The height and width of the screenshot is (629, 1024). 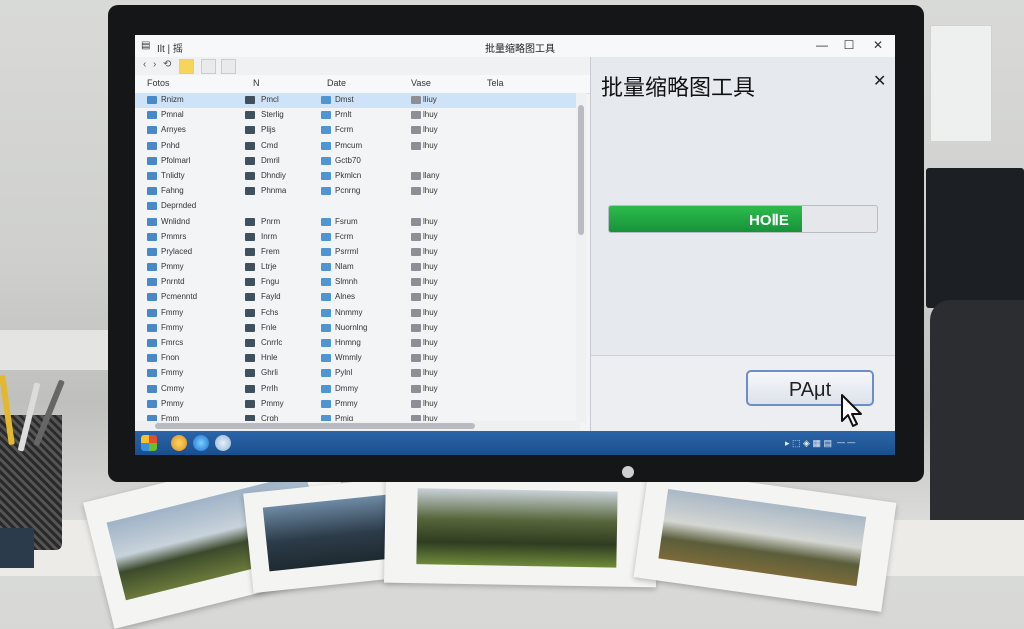 I want to click on table-row: Fmrcs Cnrrlc Hnmng lhuy, so click(x=357, y=343).